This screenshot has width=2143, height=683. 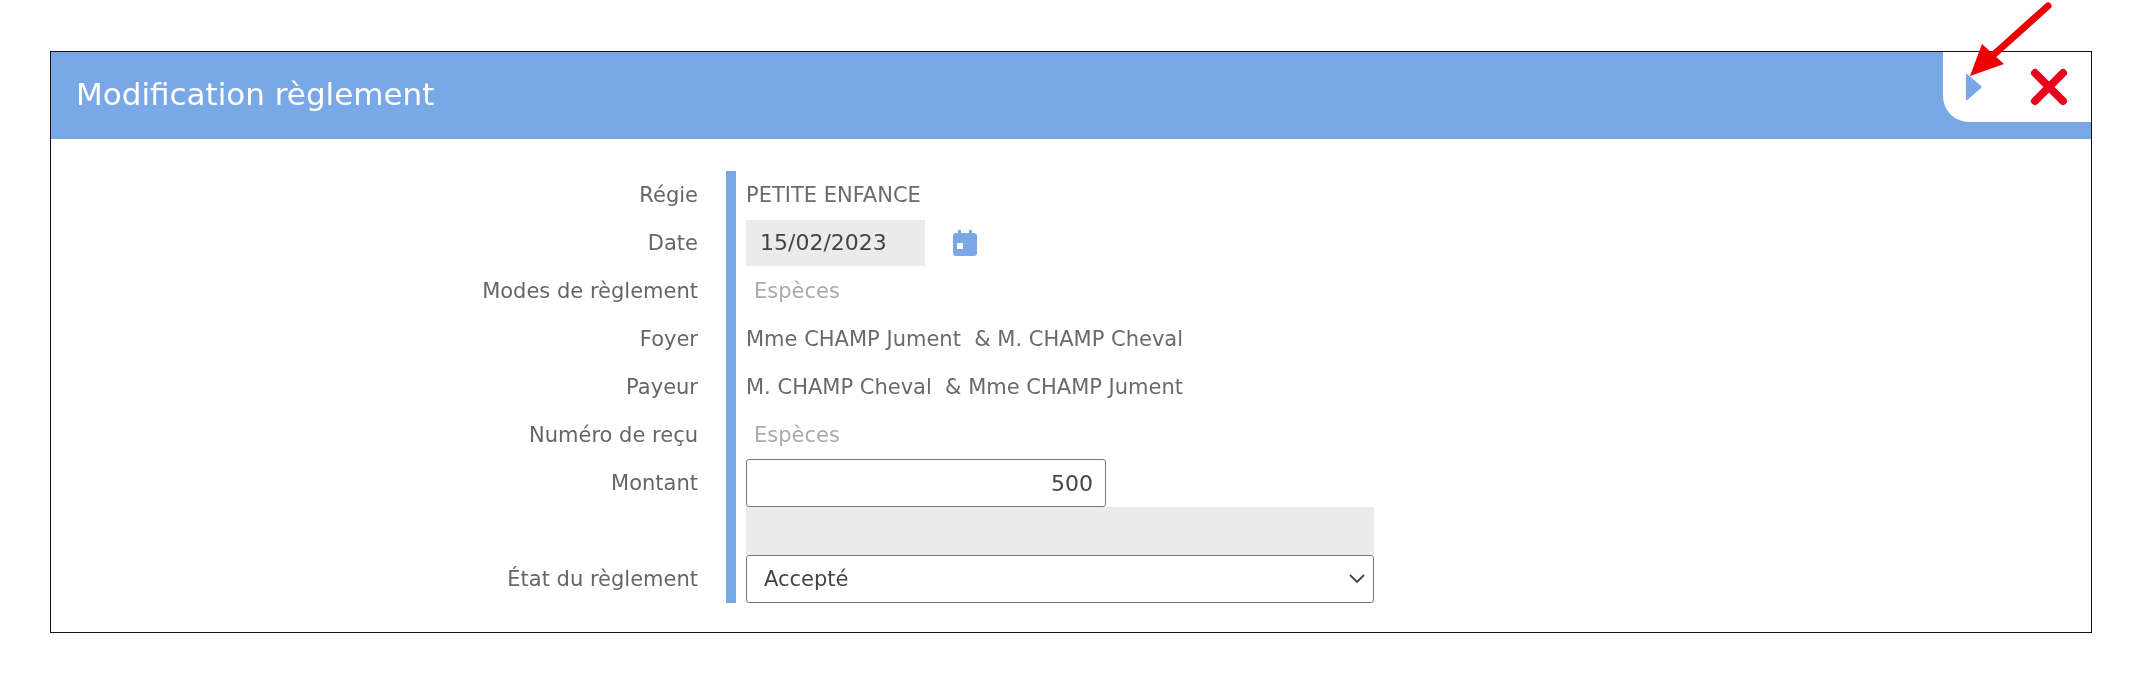 I want to click on status-dropdown: Accepté, so click(x=1060, y=579).